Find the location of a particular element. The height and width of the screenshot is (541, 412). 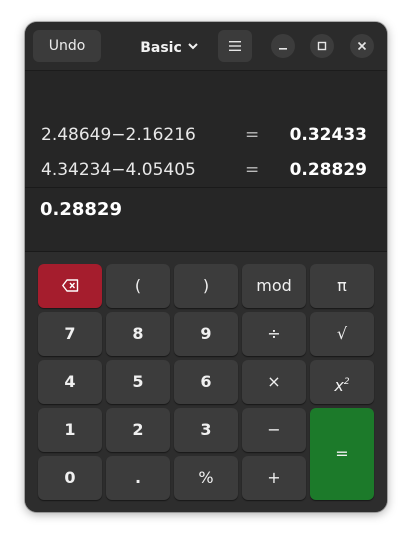

subtract-button: − is located at coordinates (274, 430).